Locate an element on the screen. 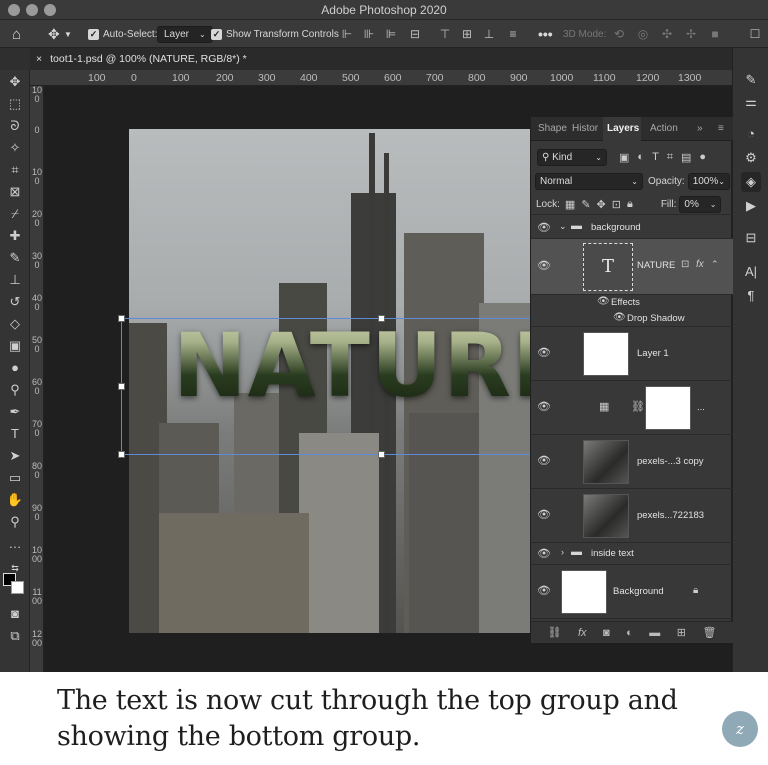  lock-artboard-icon: ⊡ is located at coordinates (616, 204).